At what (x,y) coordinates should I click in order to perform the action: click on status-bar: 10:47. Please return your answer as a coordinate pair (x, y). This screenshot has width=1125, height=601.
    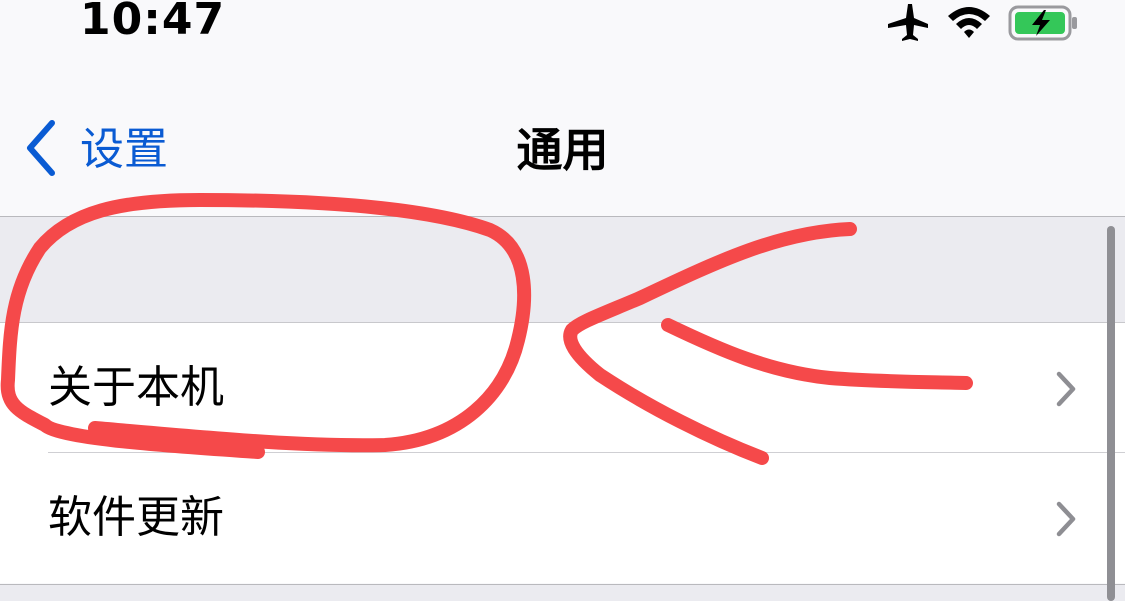
    Looking at the image, I should click on (562, 30).